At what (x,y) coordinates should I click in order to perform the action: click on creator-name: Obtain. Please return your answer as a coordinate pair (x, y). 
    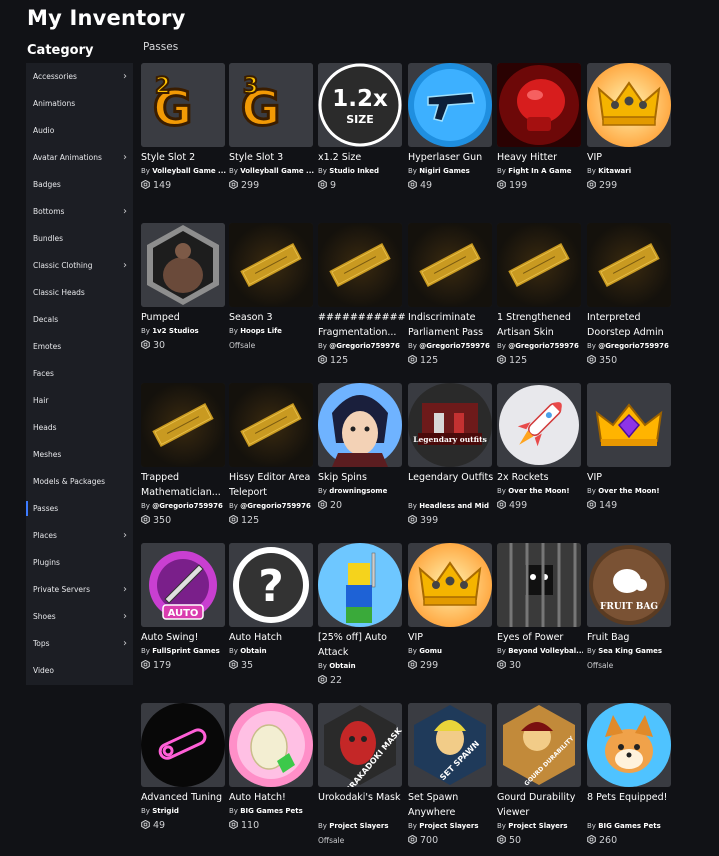
    Looking at the image, I should click on (253, 651).